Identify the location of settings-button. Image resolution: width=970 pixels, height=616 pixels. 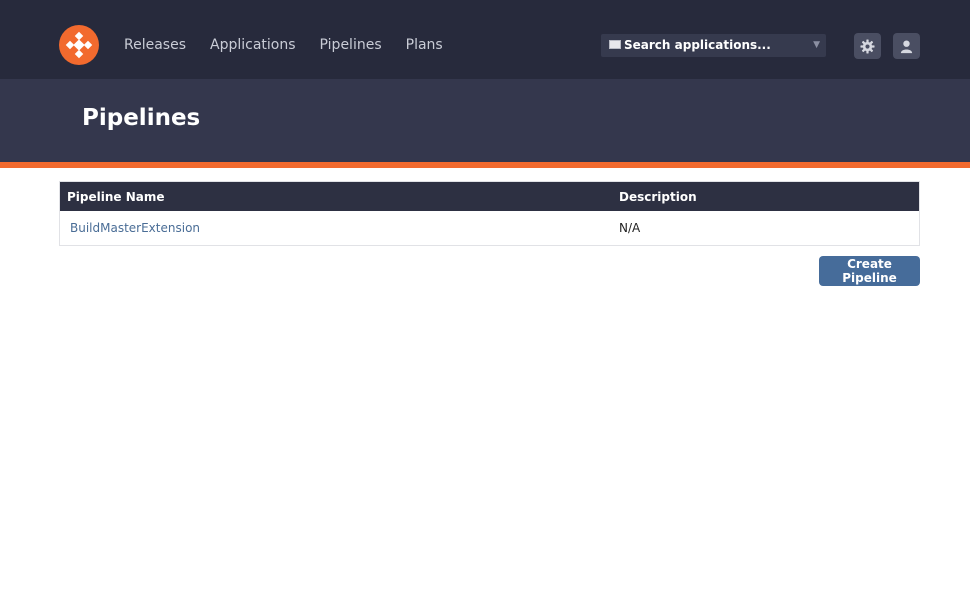
(867, 46).